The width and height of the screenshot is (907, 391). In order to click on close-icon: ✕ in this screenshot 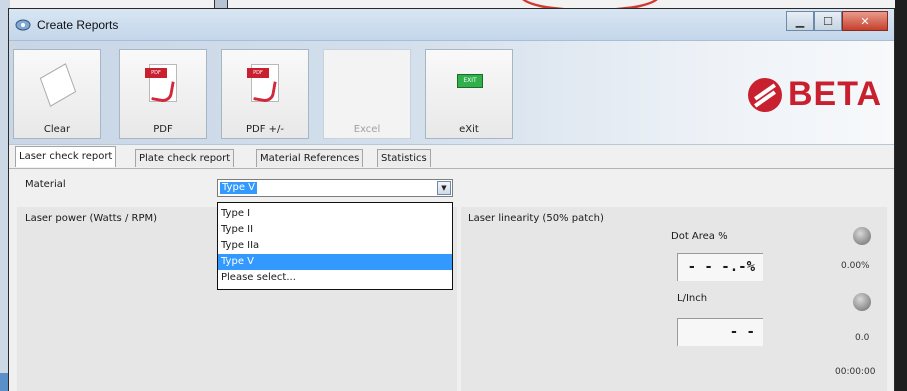, I will do `click(865, 21)`.